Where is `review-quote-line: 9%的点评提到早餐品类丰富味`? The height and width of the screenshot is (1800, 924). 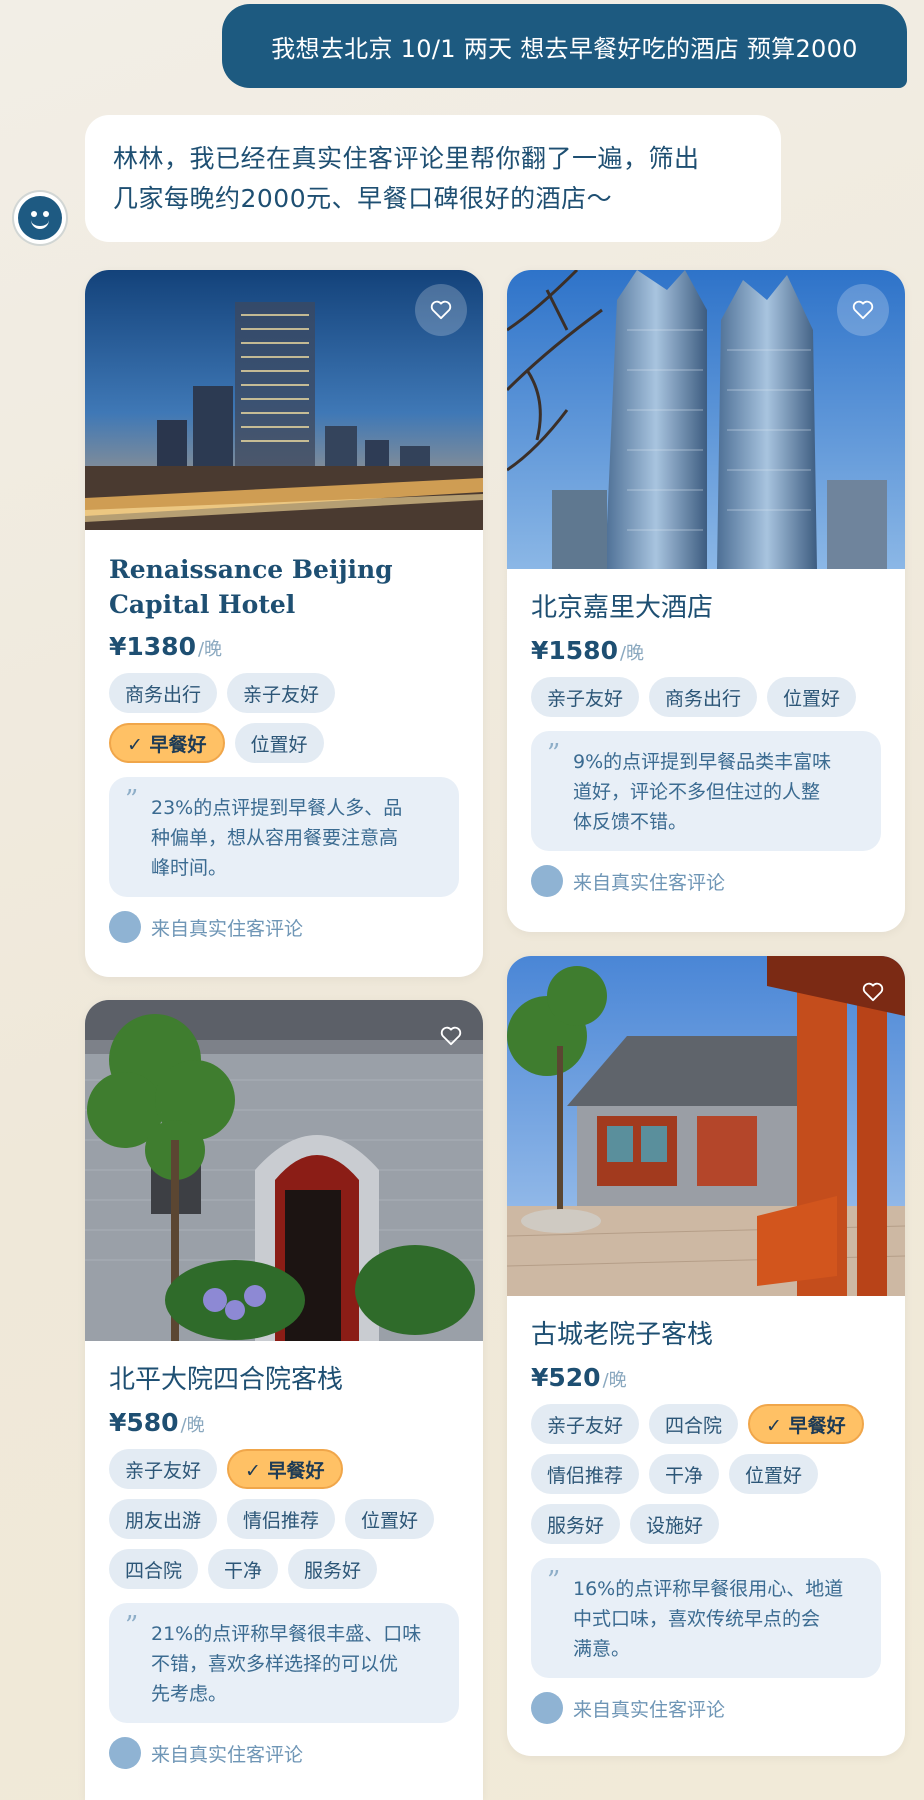
review-quote-line: 9%的点评提到早餐品类丰富味 is located at coordinates (702, 762).